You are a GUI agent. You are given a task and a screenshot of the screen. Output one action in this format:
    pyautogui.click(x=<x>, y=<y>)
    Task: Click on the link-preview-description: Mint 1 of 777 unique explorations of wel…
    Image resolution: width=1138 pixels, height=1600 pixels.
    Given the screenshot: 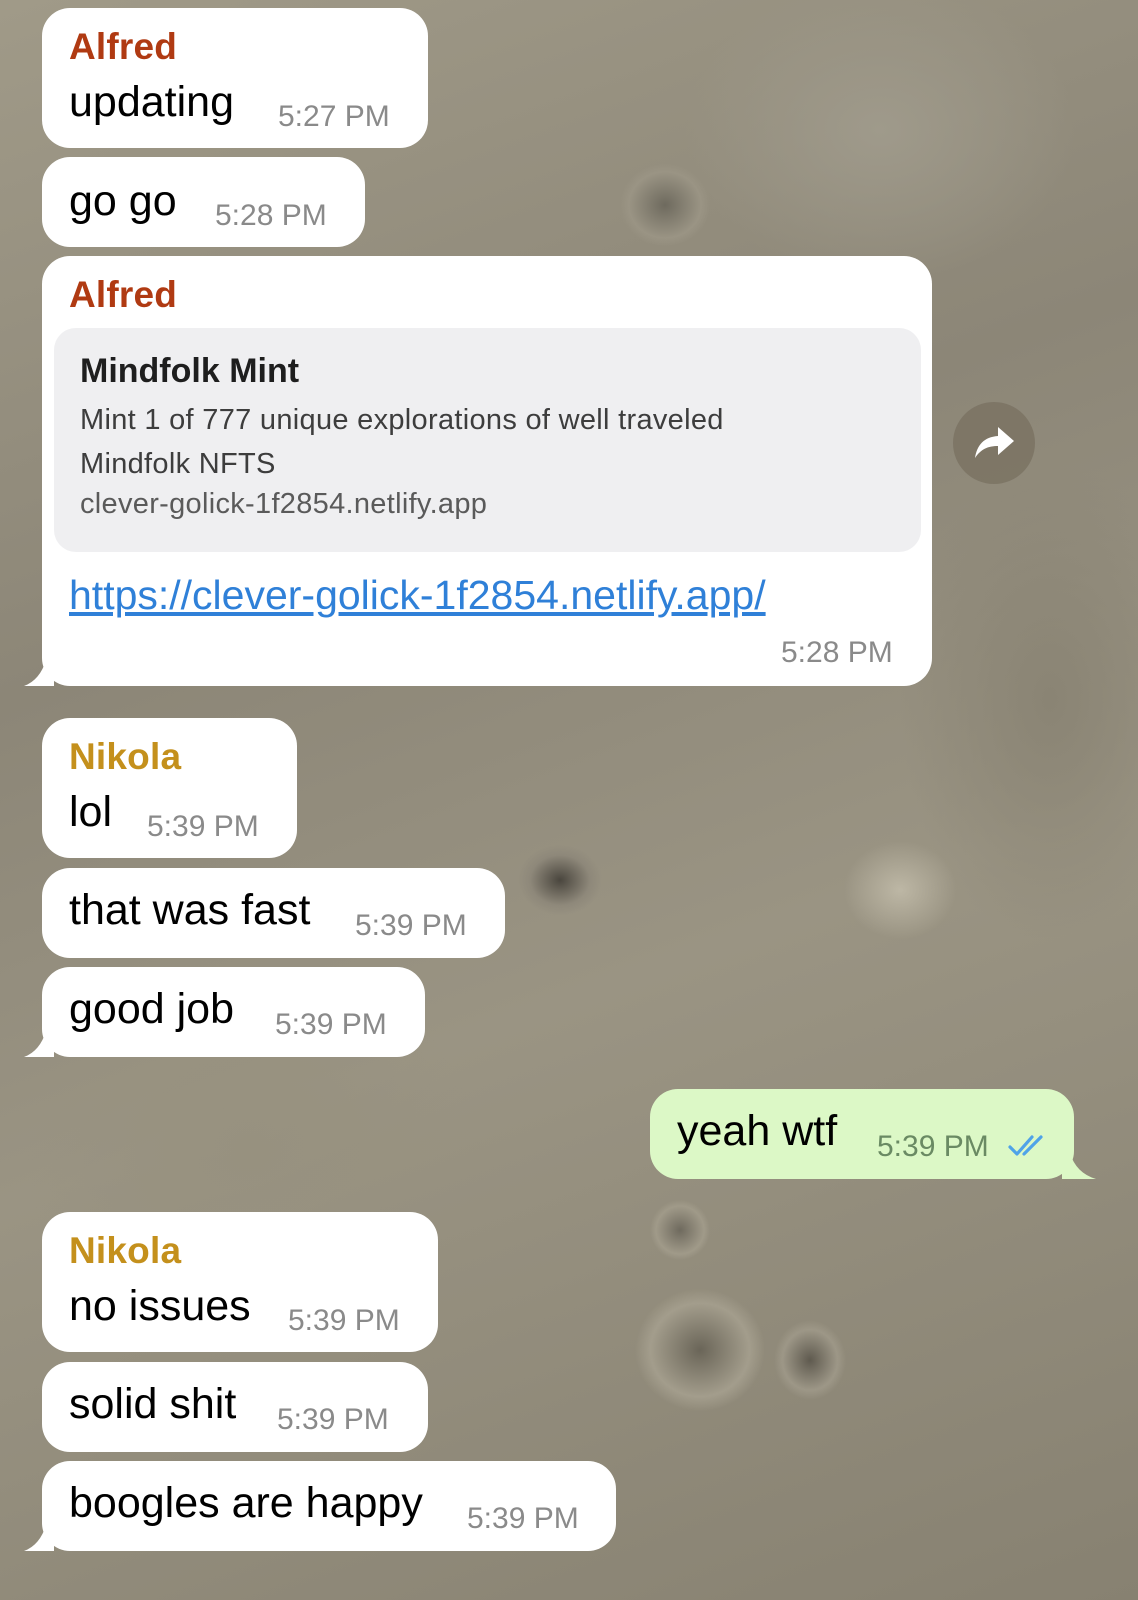 What is the action you would take?
    pyautogui.click(x=402, y=442)
    